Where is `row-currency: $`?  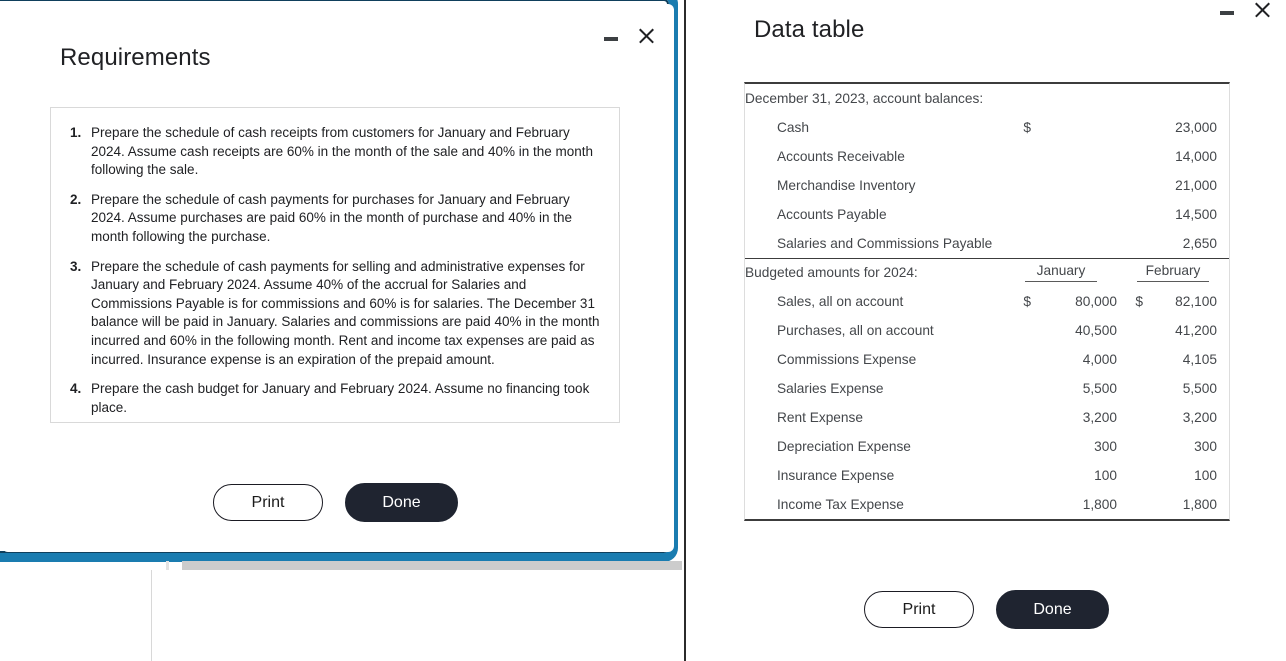
row-currency: $ is located at coordinates (1027, 127).